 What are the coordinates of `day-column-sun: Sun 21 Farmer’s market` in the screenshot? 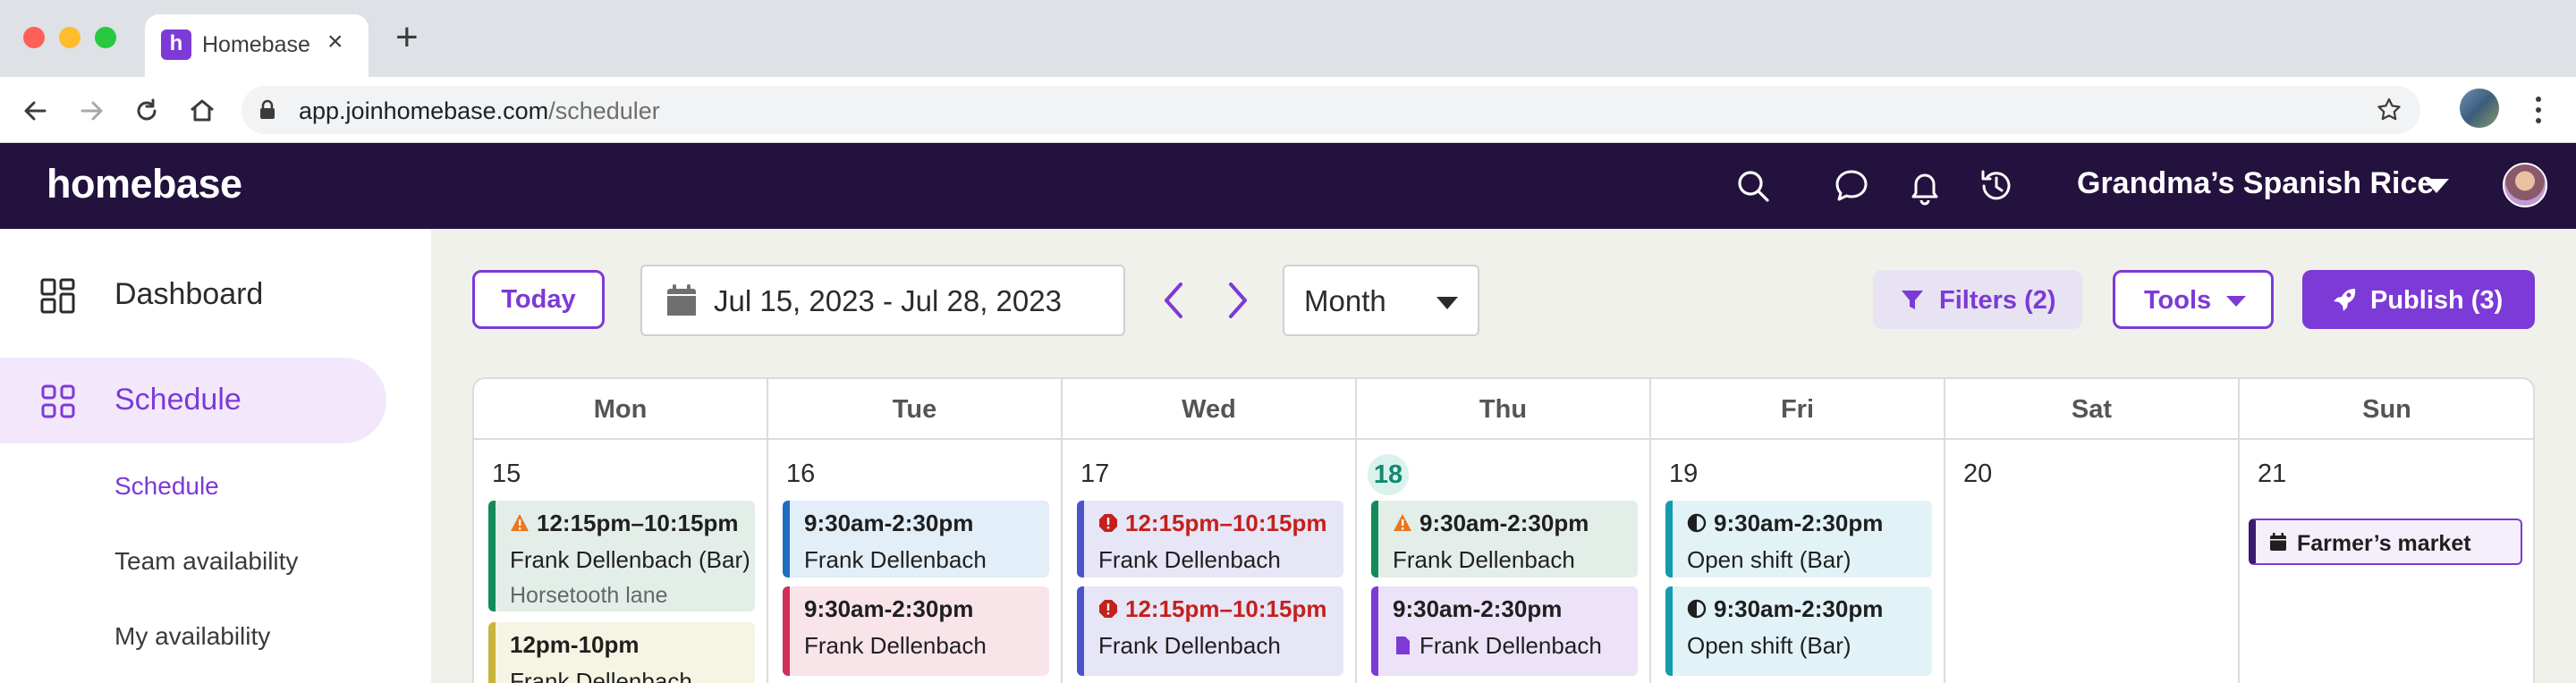 It's located at (2386, 531).